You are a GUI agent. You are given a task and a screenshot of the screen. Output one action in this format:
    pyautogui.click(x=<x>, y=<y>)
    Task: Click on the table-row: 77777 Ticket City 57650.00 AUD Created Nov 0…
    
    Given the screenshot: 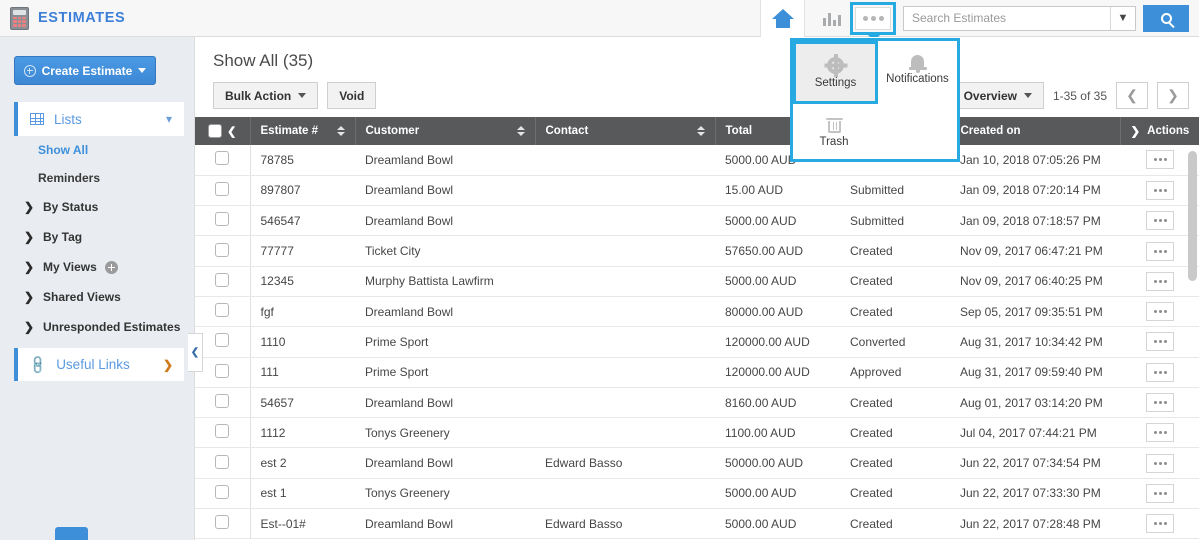 What is the action you would take?
    pyautogui.click(x=697, y=251)
    